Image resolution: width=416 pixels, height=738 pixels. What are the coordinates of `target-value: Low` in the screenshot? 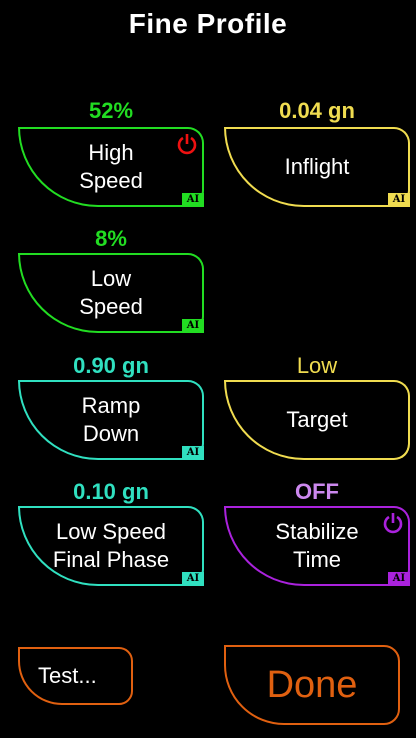 It's located at (317, 365).